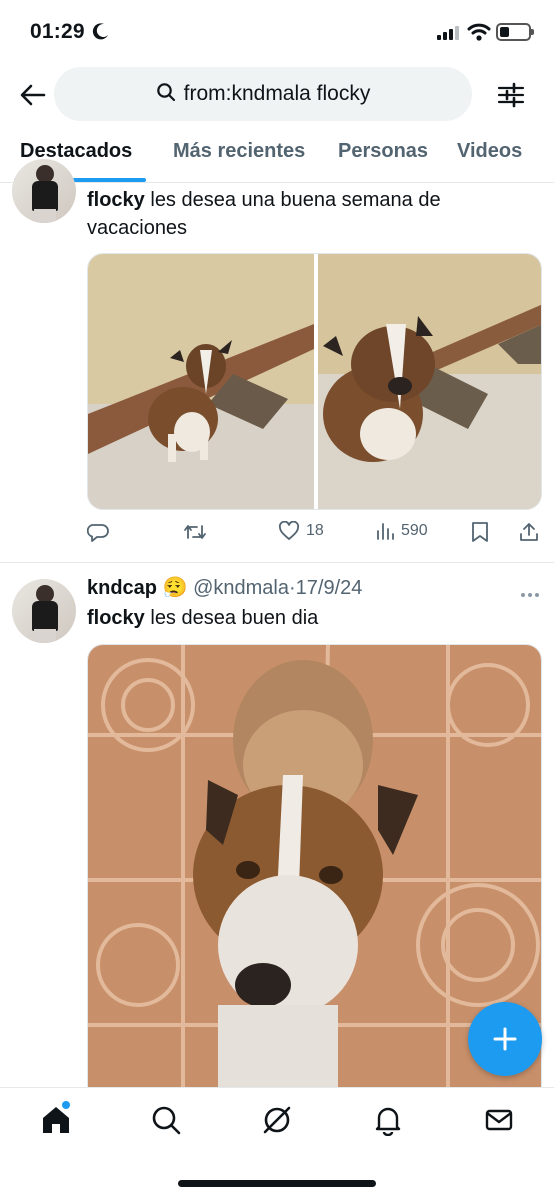 The image size is (554, 1199). Describe the element at coordinates (33, 95) in the screenshot. I see `back-arrow-icon` at that location.